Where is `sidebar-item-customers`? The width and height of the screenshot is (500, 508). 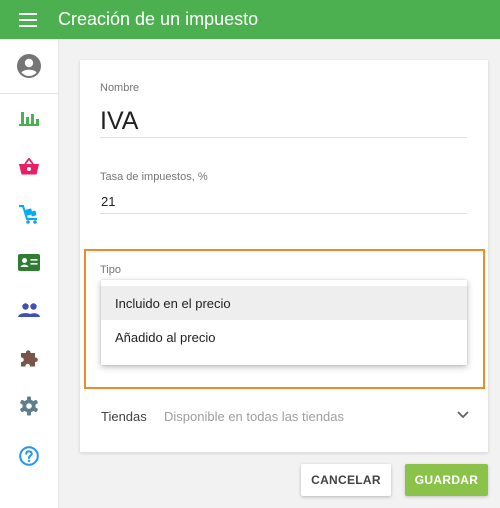
sidebar-item-customers is located at coordinates (29, 262).